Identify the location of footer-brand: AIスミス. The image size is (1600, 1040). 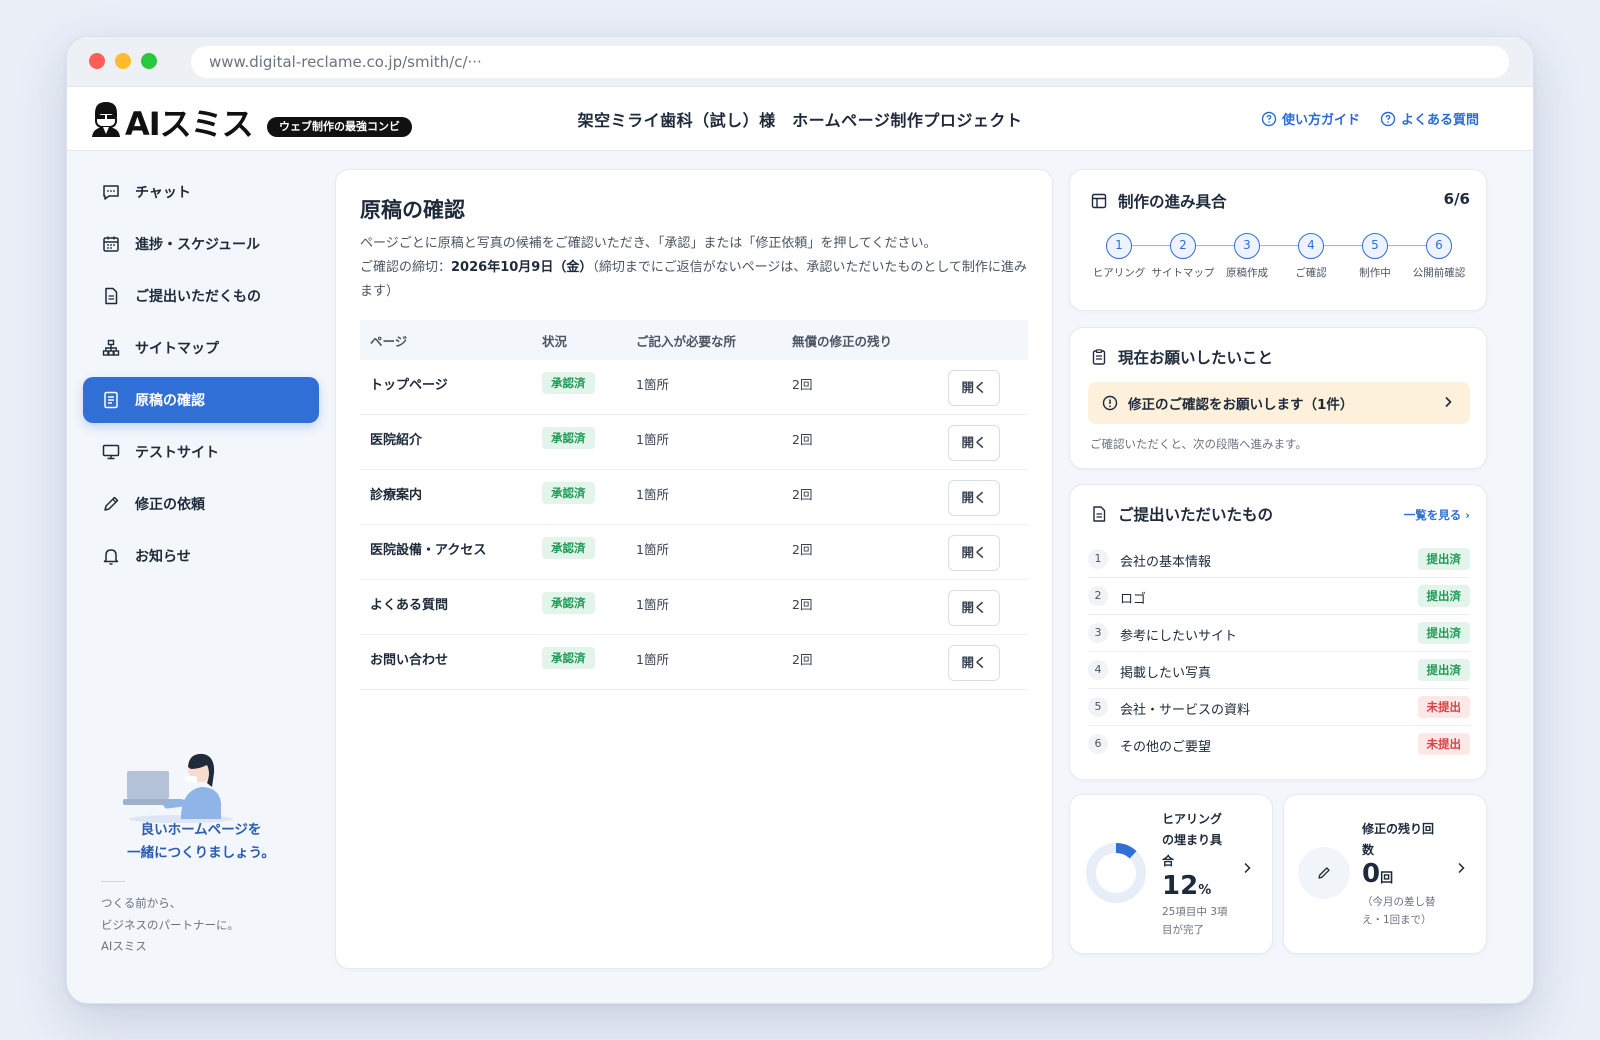
(124, 946).